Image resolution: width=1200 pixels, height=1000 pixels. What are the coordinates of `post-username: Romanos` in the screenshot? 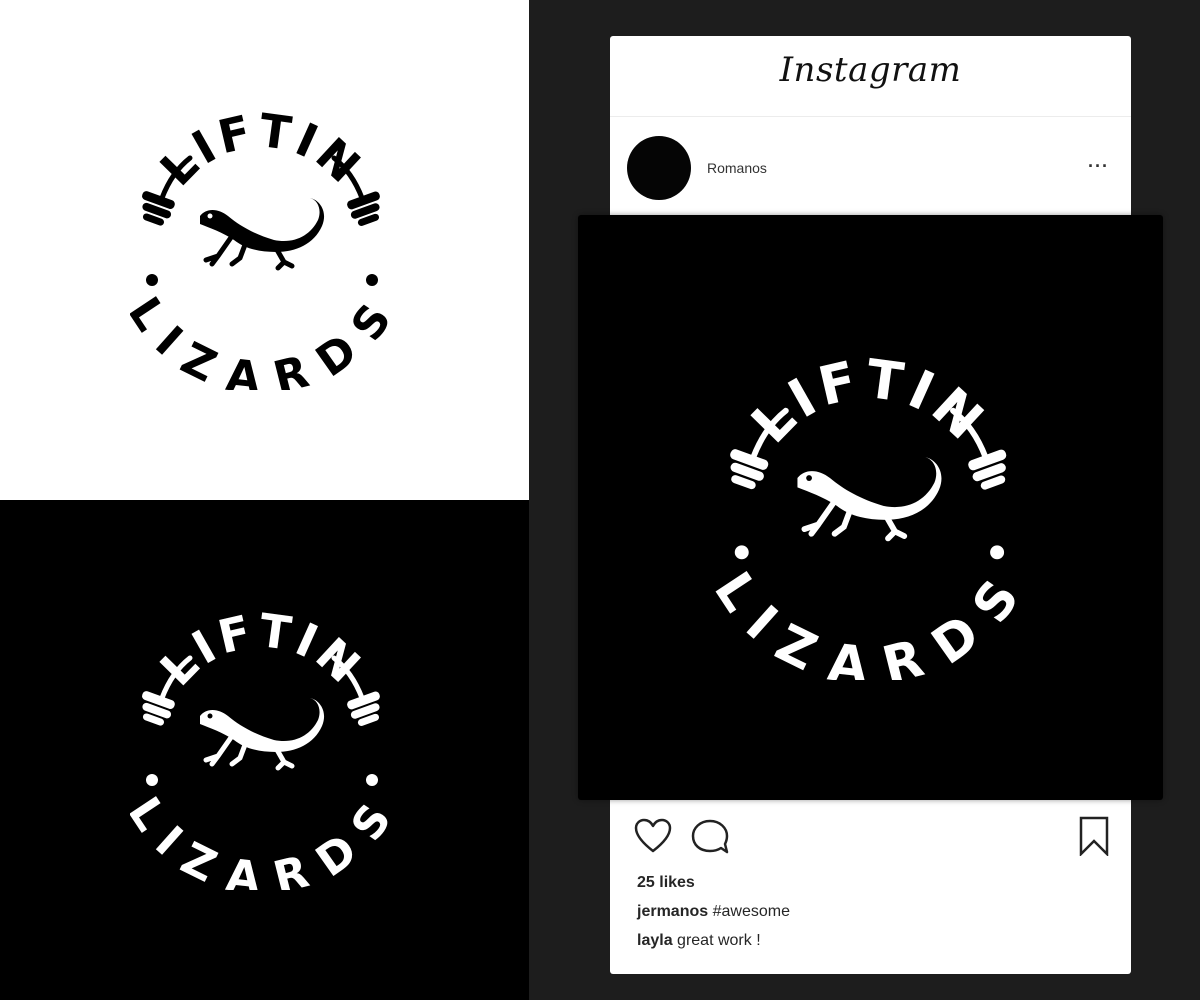 It's located at (737, 168).